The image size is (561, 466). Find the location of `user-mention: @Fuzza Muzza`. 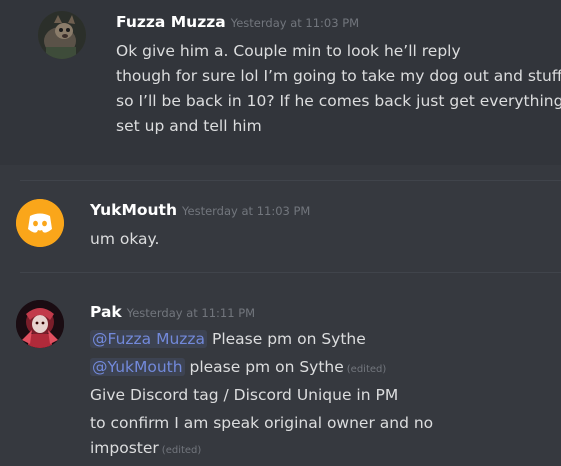

user-mention: @Fuzza Muzza is located at coordinates (149, 339).